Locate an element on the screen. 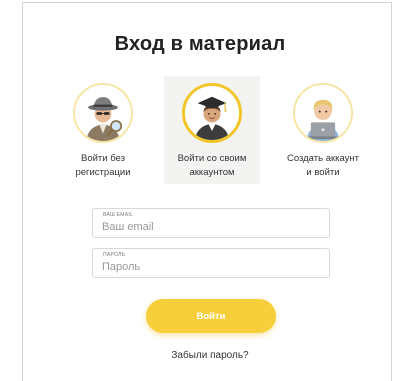 The width and height of the screenshot is (400, 381). option-account-label: Войти со своим аккаунтом is located at coordinates (212, 165).